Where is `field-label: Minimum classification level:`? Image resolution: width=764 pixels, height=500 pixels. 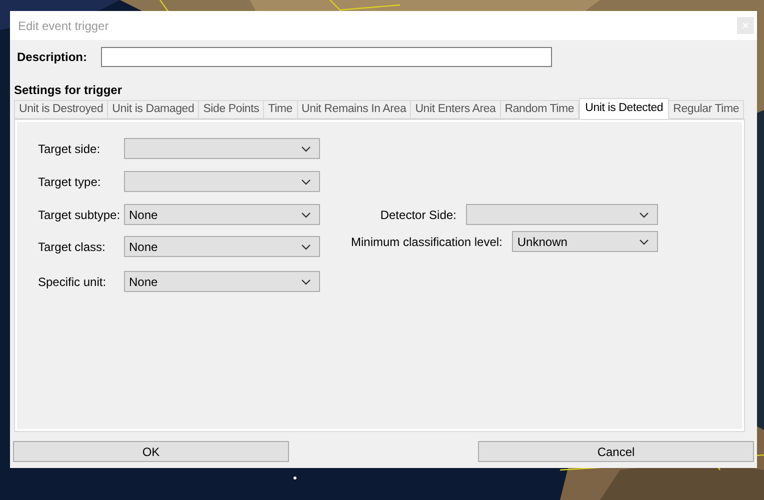 field-label: Minimum classification level: is located at coordinates (426, 242).